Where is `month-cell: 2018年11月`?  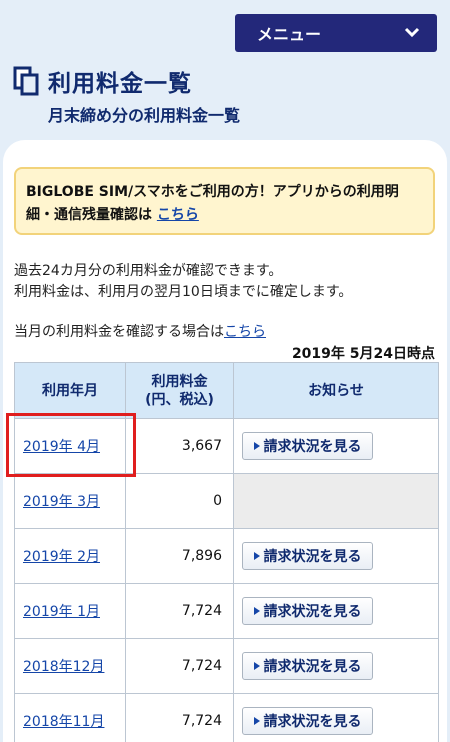
month-cell: 2018年11月 is located at coordinates (70, 717).